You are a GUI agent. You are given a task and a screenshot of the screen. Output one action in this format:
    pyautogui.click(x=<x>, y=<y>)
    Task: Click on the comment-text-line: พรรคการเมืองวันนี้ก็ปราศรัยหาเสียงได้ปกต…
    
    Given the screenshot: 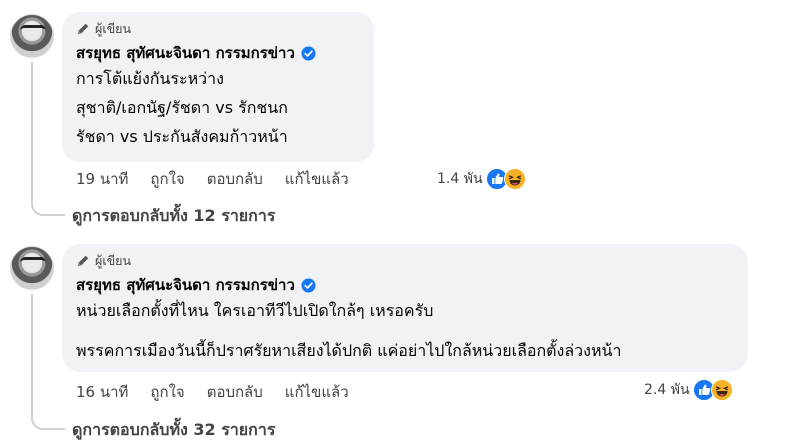 What is the action you would take?
    pyautogui.click(x=349, y=350)
    